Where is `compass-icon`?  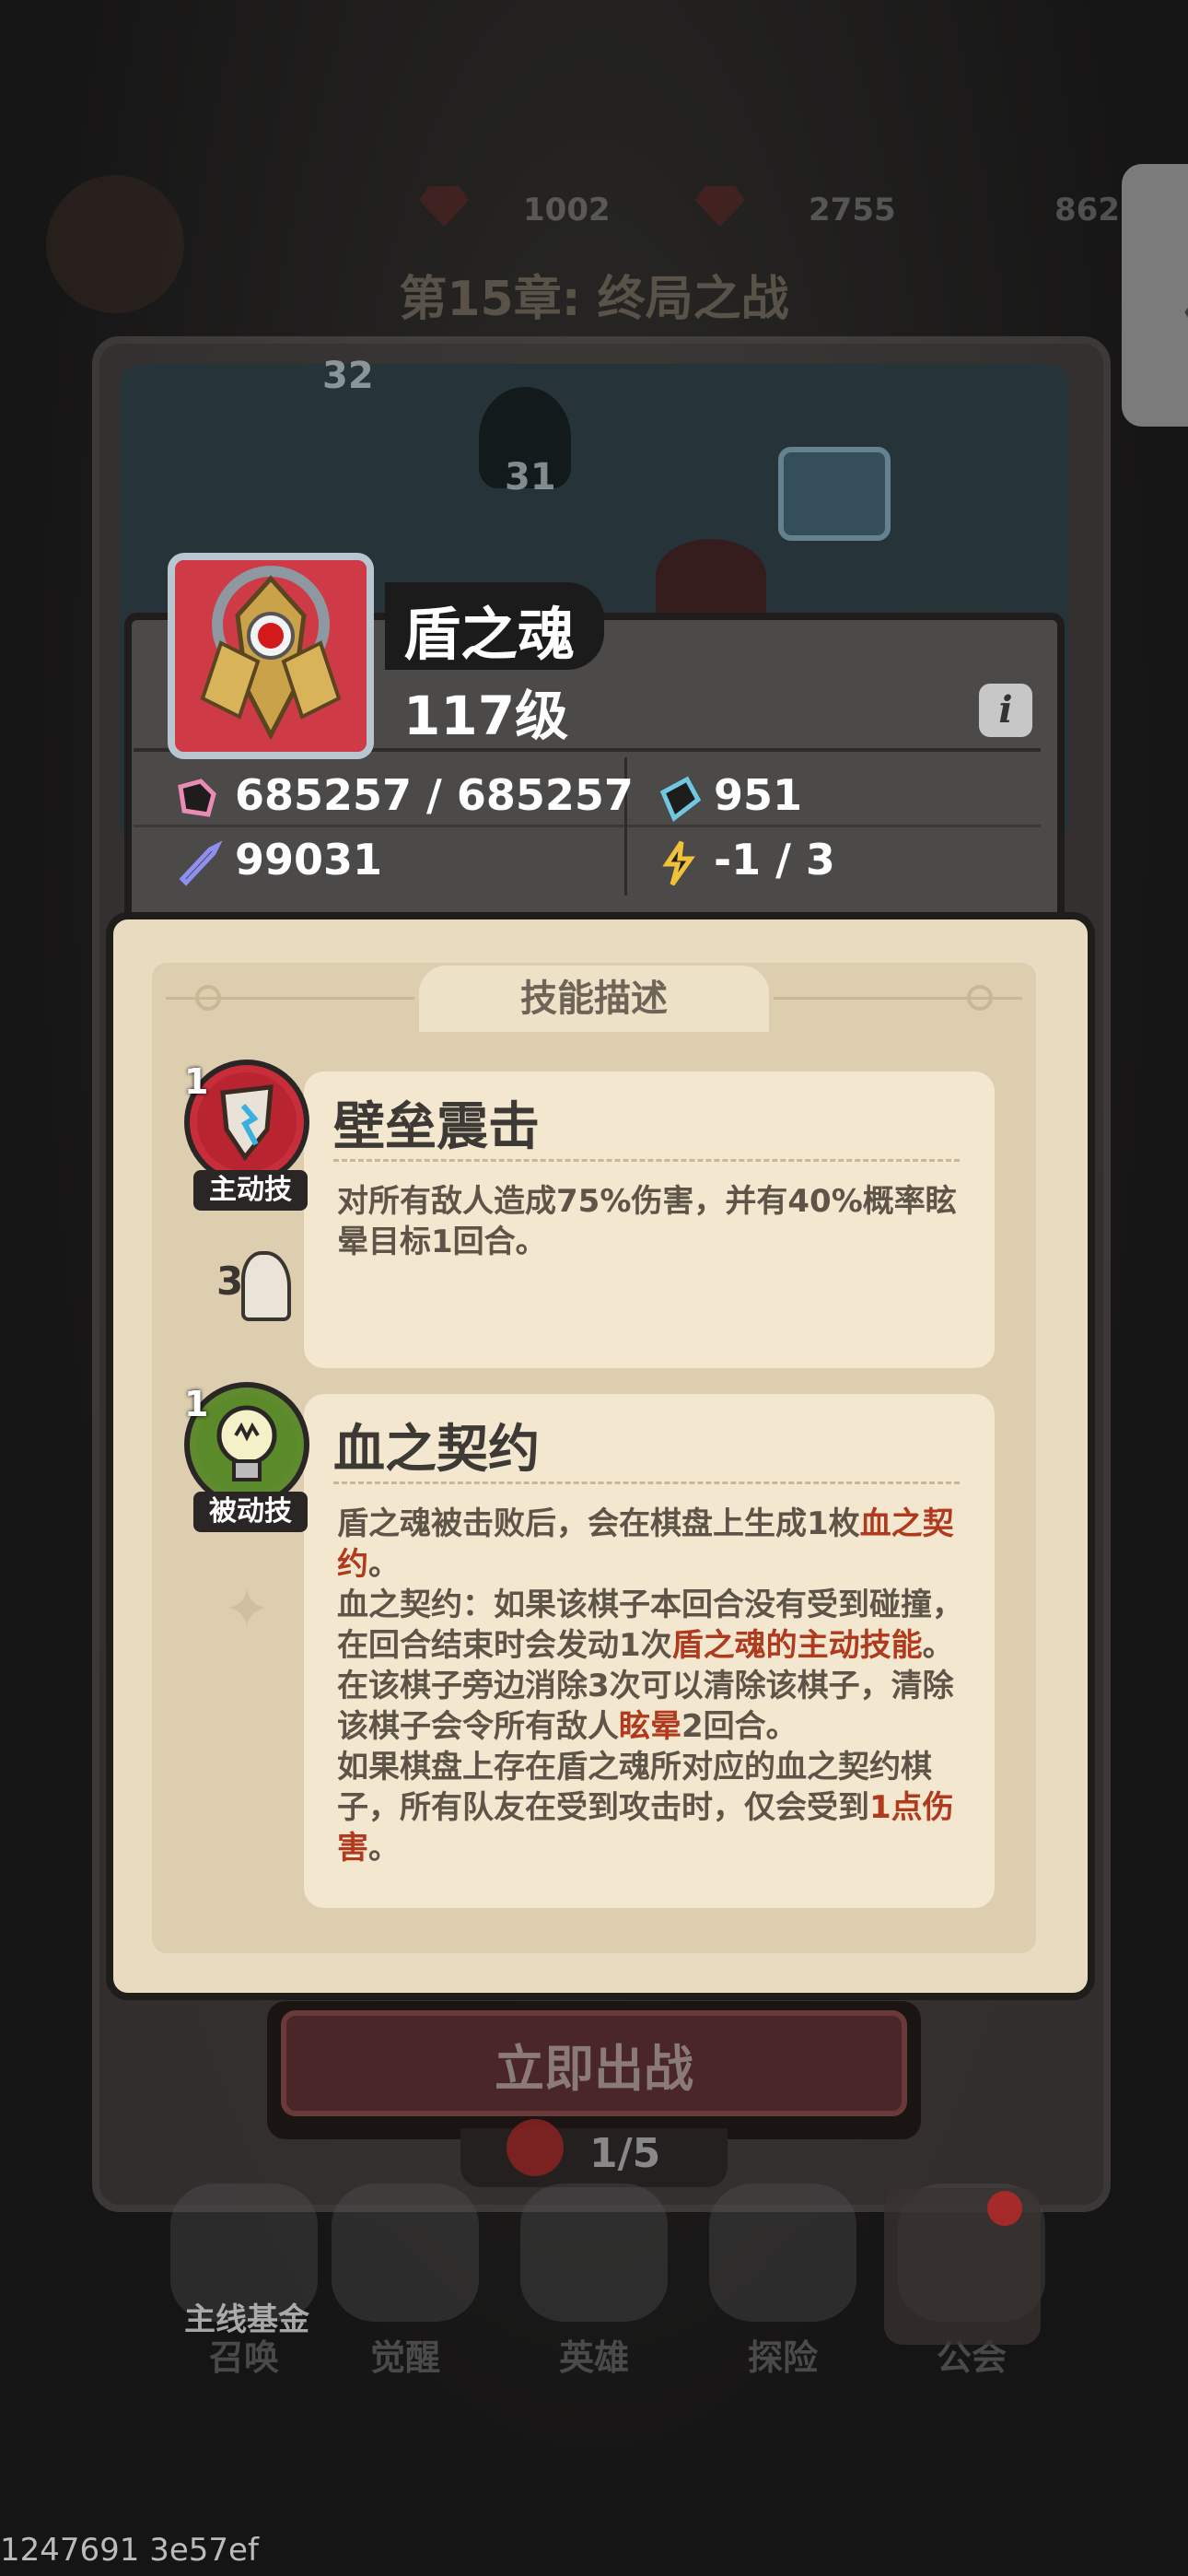
compass-icon is located at coordinates (782, 2253).